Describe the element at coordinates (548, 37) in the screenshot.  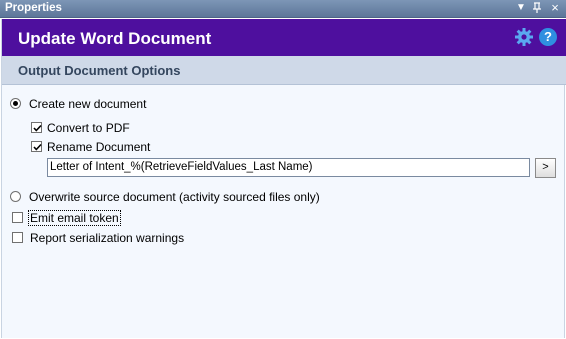
I see `help-icon: ?` at that location.